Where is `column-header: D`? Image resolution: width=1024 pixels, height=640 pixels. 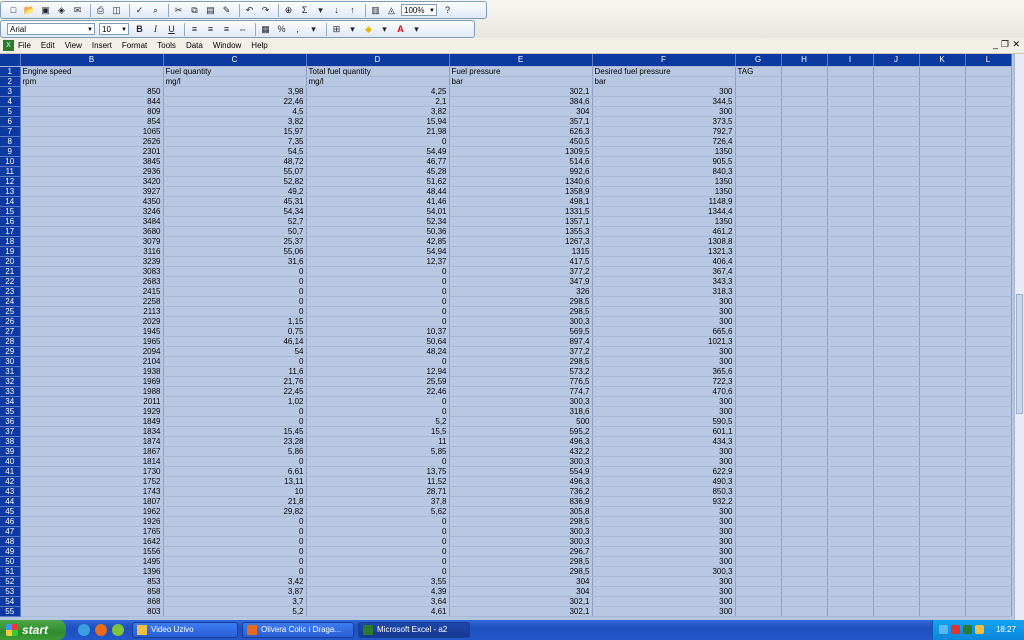 column-header: D is located at coordinates (378, 60).